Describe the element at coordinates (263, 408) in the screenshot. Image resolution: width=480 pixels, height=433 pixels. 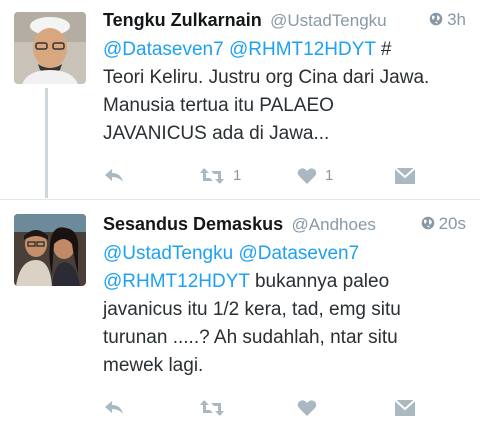
I see `tweet-actions` at that location.